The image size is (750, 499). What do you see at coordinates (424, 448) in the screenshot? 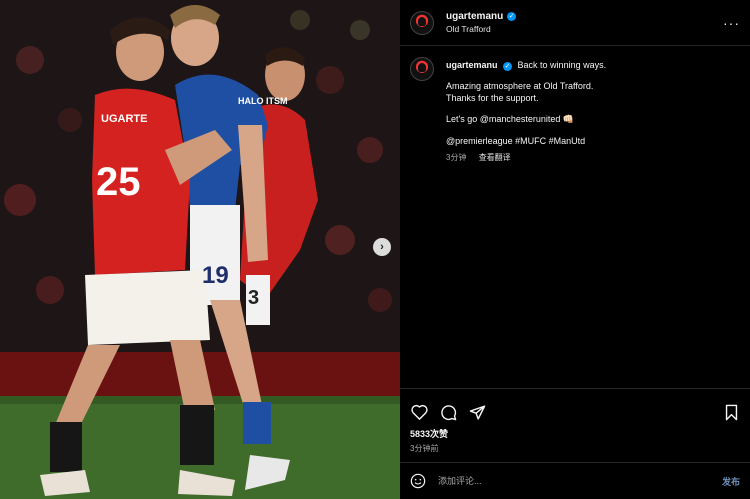
I see `post-timestamp: 3分钟前` at bounding box center [424, 448].